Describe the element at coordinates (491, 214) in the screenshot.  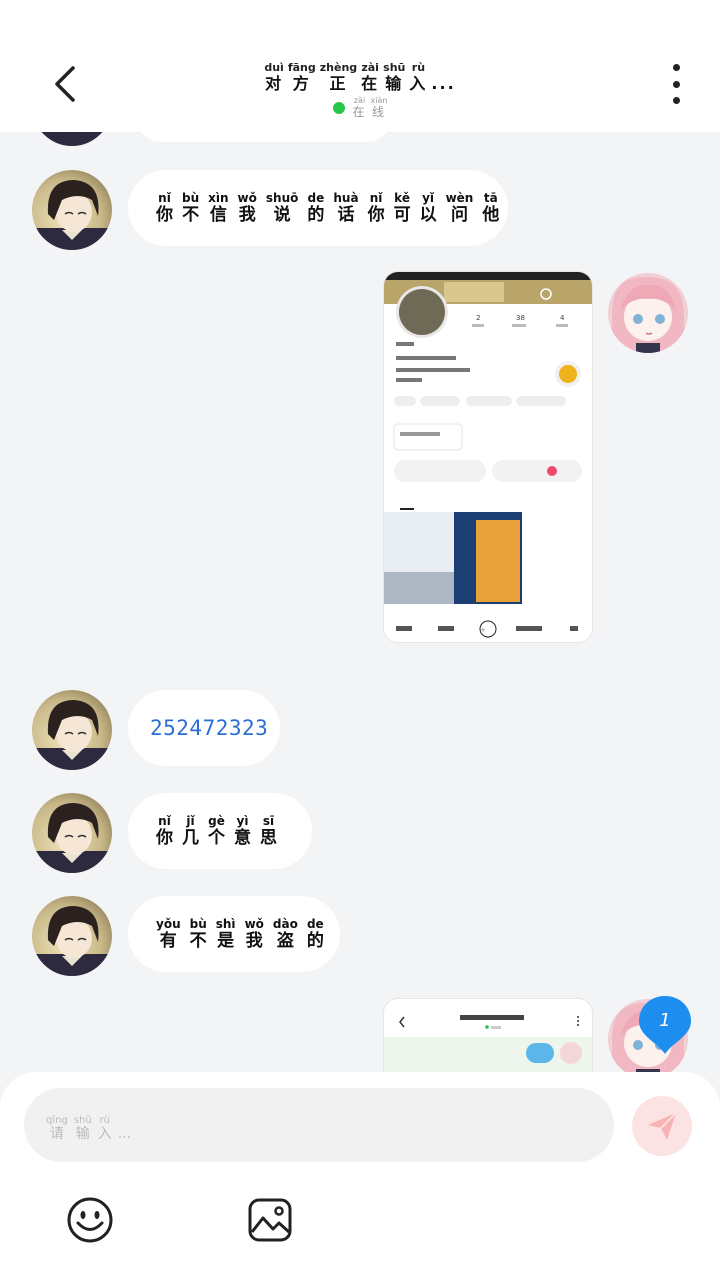
I see `hanzi: 他` at that location.